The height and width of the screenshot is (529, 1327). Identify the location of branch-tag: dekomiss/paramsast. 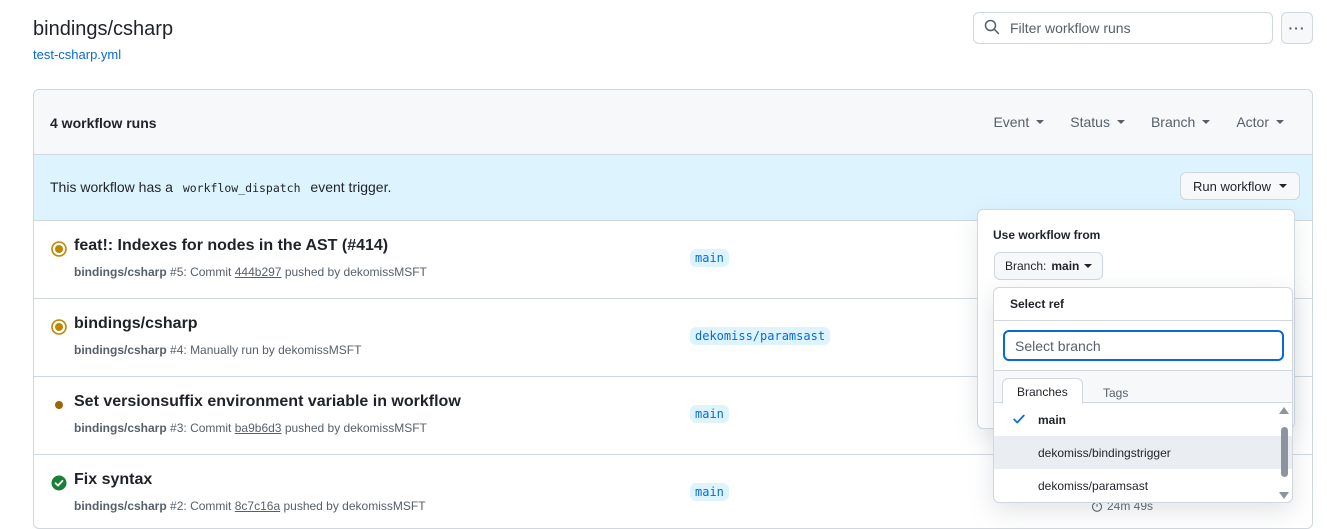
(760, 336).